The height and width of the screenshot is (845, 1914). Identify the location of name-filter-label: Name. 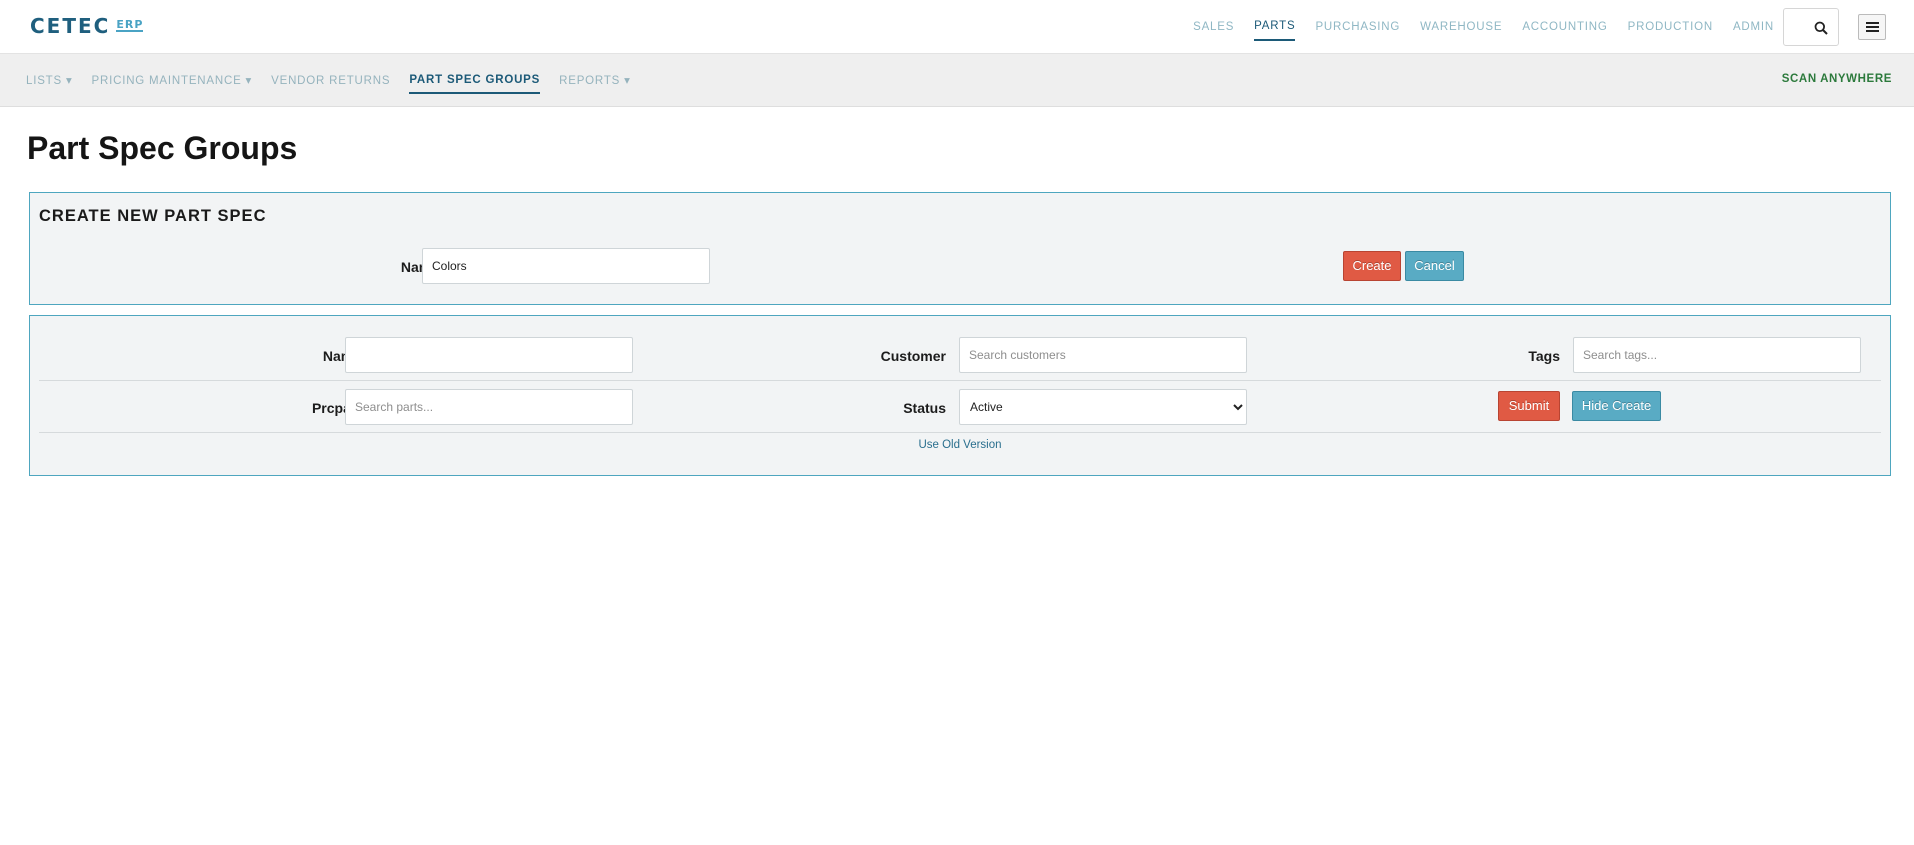
(341, 356).